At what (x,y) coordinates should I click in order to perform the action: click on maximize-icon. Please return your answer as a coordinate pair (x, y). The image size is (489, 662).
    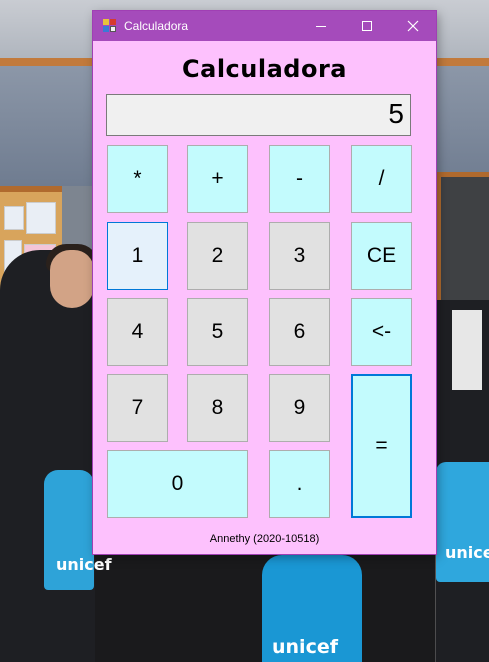
    Looking at the image, I should click on (367, 26).